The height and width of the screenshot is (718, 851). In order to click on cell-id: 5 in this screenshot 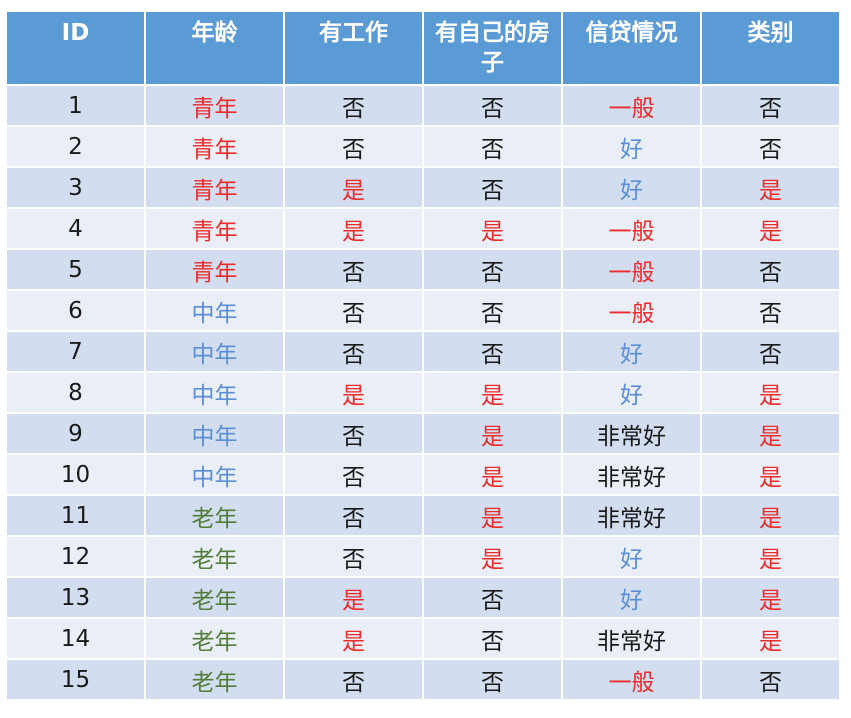, I will do `click(75, 269)`.